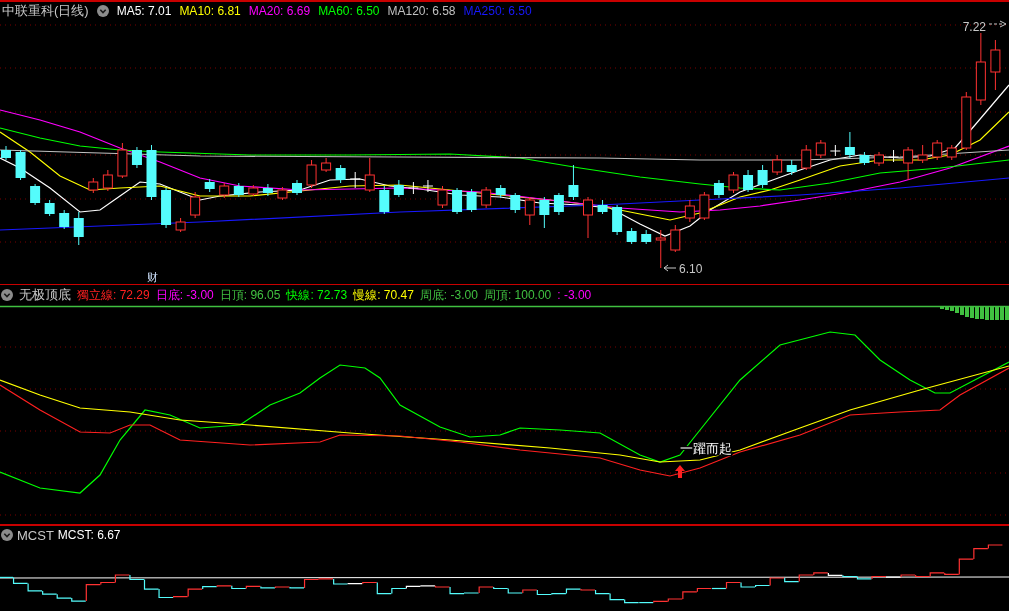 The width and height of the screenshot is (1009, 611). I want to click on up-arrow-icon, so click(680, 471).